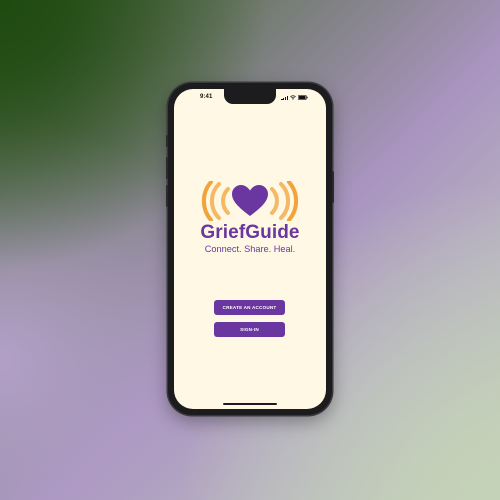  What do you see at coordinates (167, 168) in the screenshot?
I see `volume-up-button` at bounding box center [167, 168].